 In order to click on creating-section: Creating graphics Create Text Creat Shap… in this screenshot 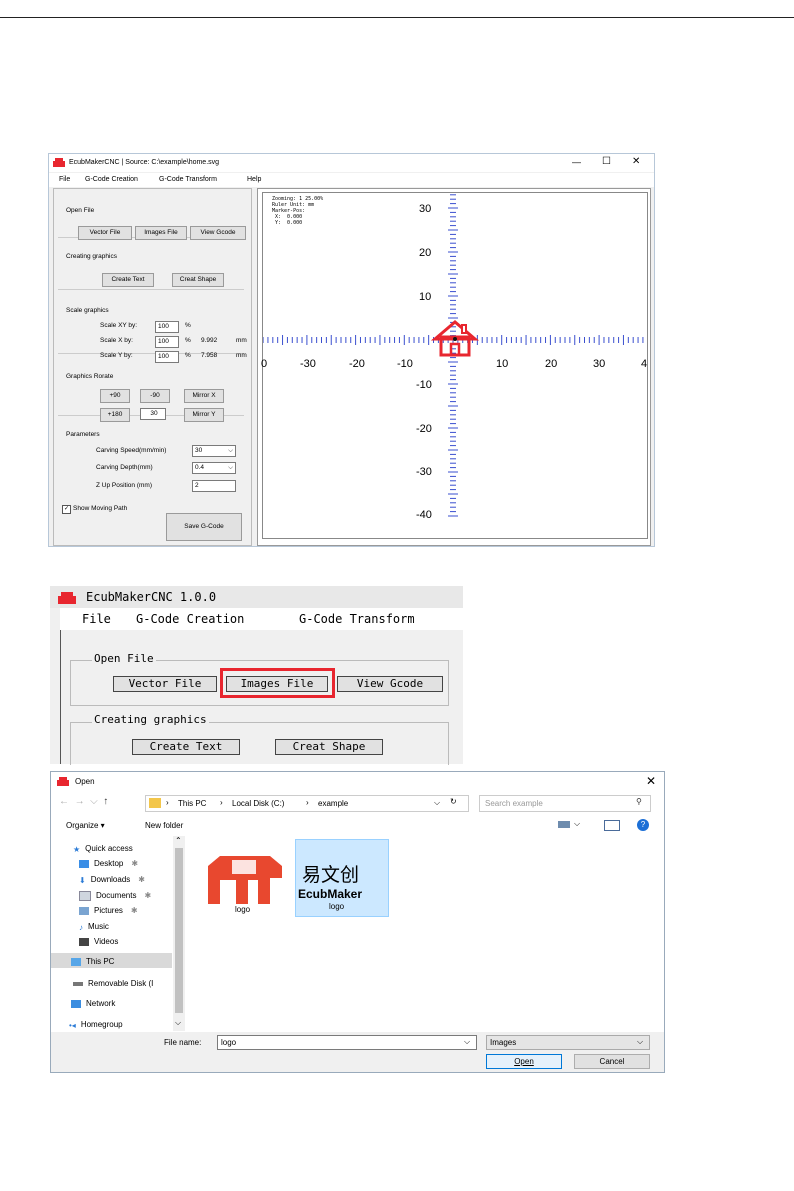, I will do `click(151, 265)`.